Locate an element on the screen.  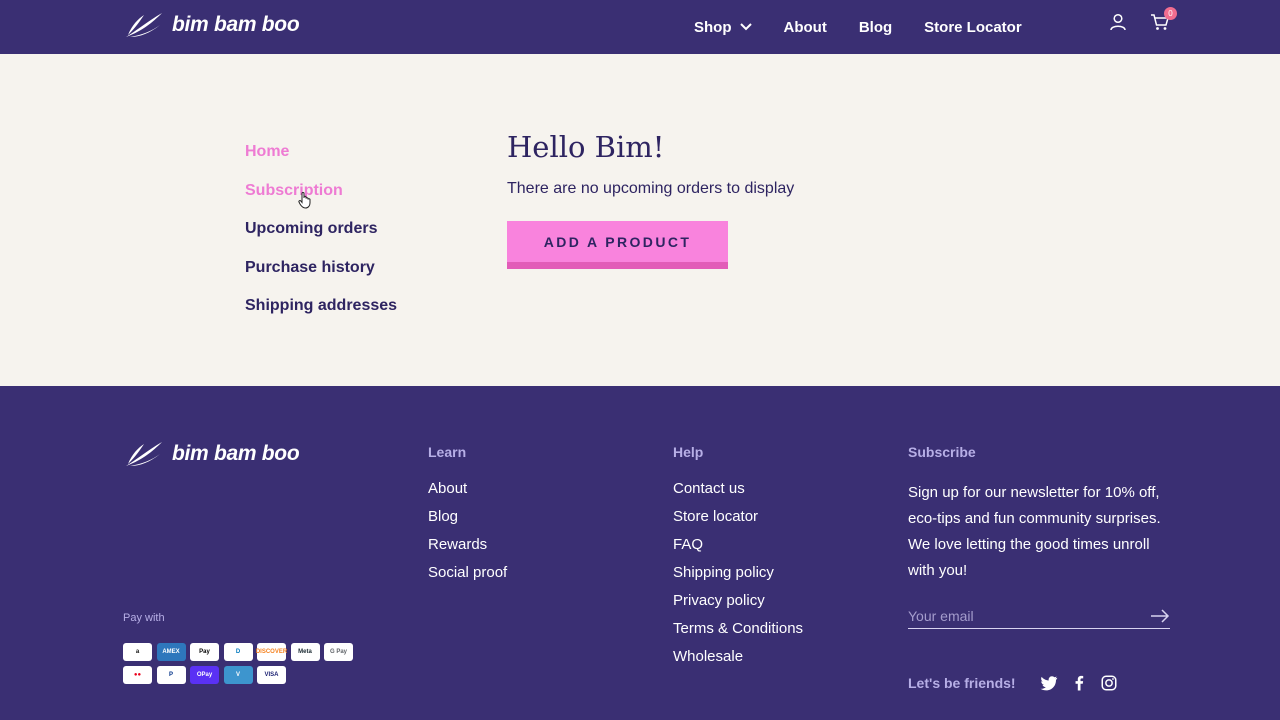
discover-icon: DISCOVER is located at coordinates (271, 652).